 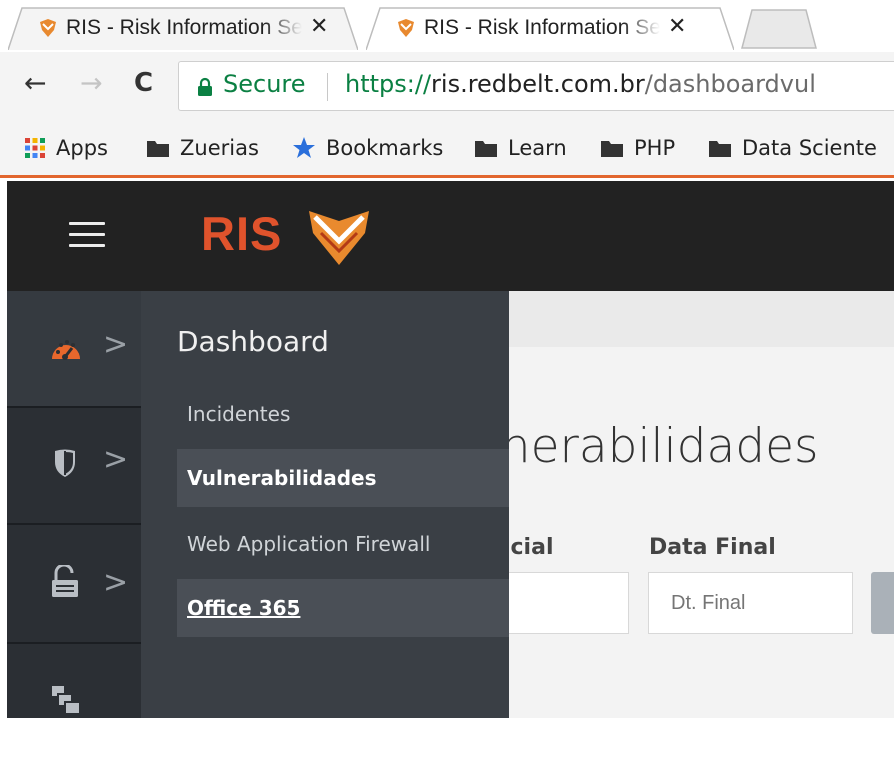 I want to click on apps-grid-icon, so click(x=35, y=148).